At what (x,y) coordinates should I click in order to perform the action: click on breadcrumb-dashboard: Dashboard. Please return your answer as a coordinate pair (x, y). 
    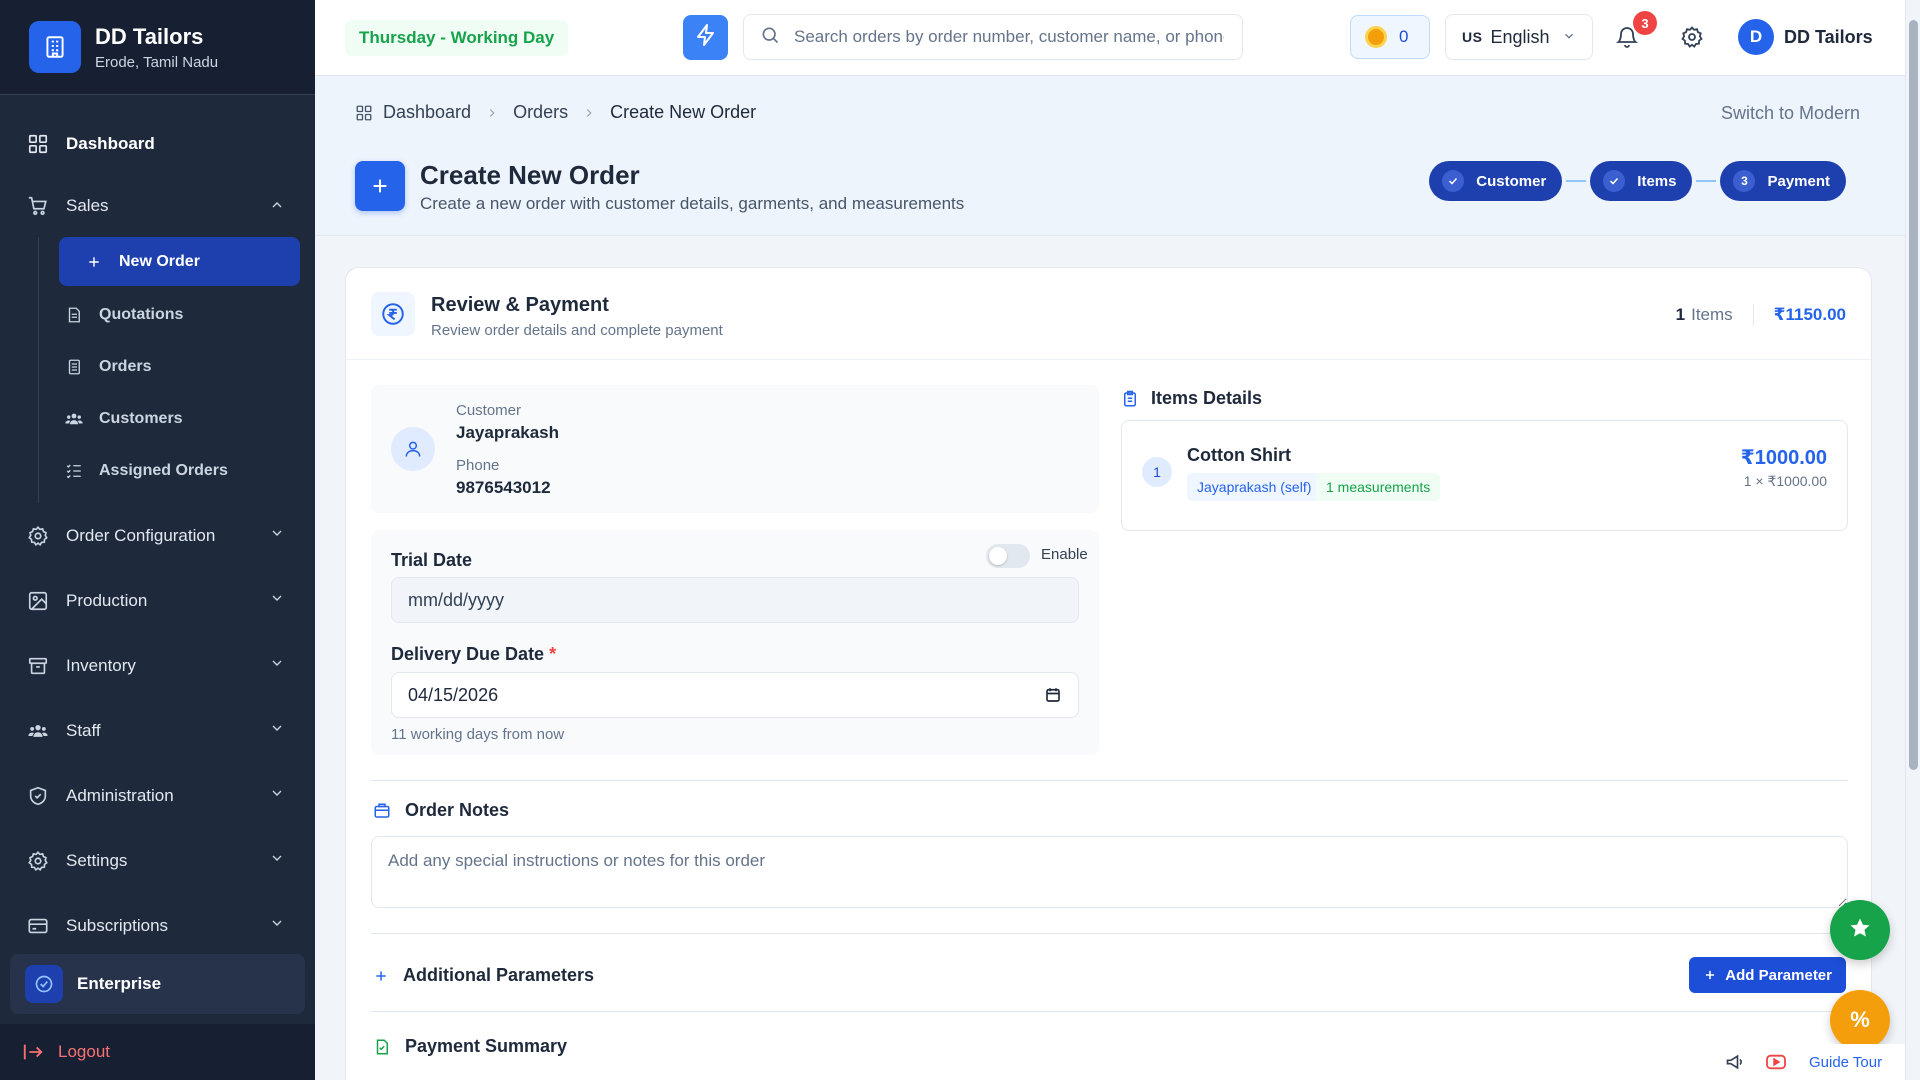
    Looking at the image, I should click on (427, 112).